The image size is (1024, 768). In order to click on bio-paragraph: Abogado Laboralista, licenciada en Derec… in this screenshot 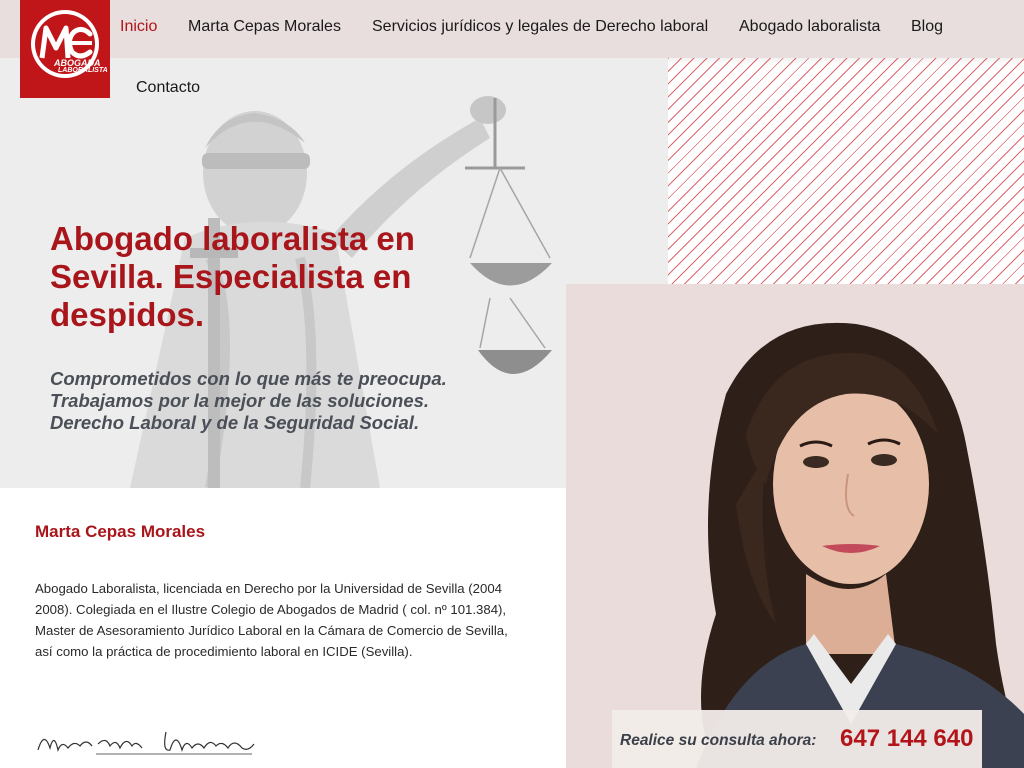, I will do `click(271, 620)`.